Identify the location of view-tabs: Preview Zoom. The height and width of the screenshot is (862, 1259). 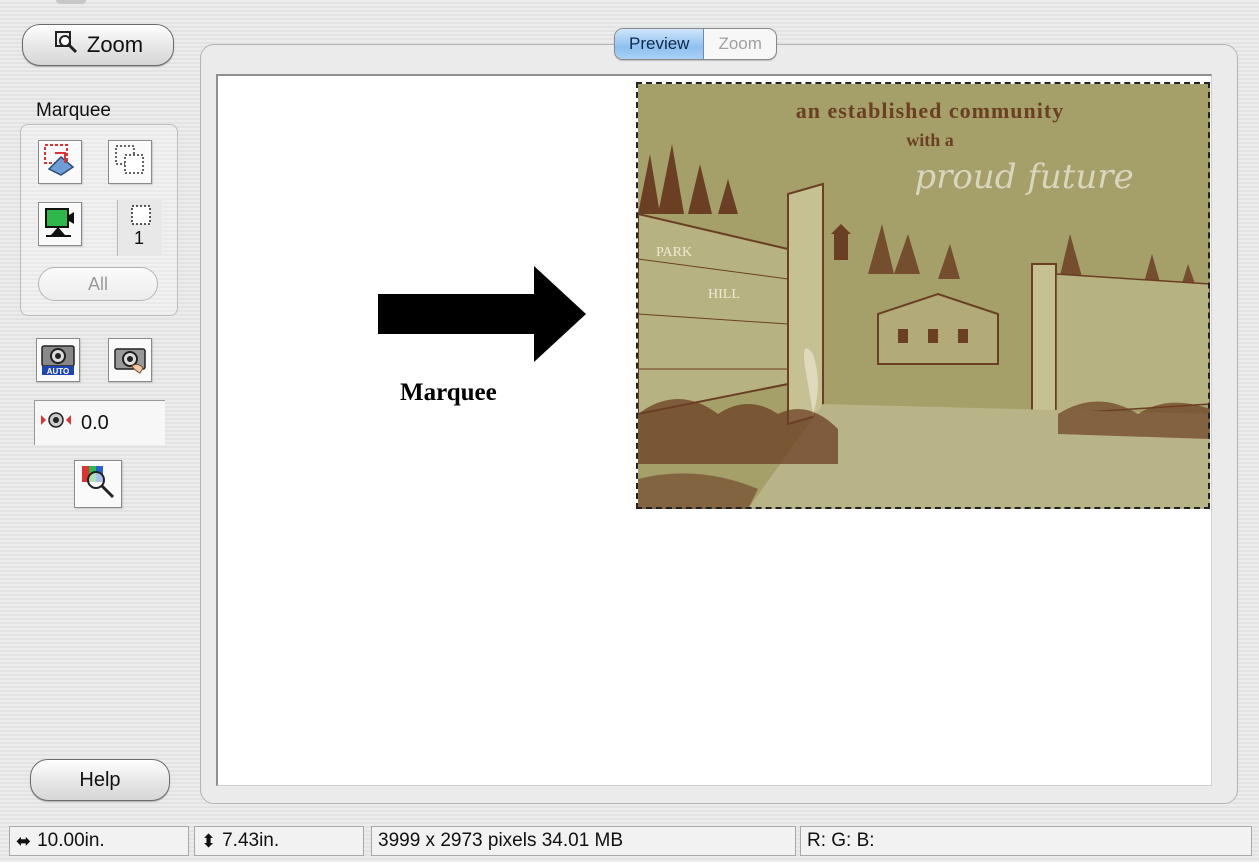
(695, 44).